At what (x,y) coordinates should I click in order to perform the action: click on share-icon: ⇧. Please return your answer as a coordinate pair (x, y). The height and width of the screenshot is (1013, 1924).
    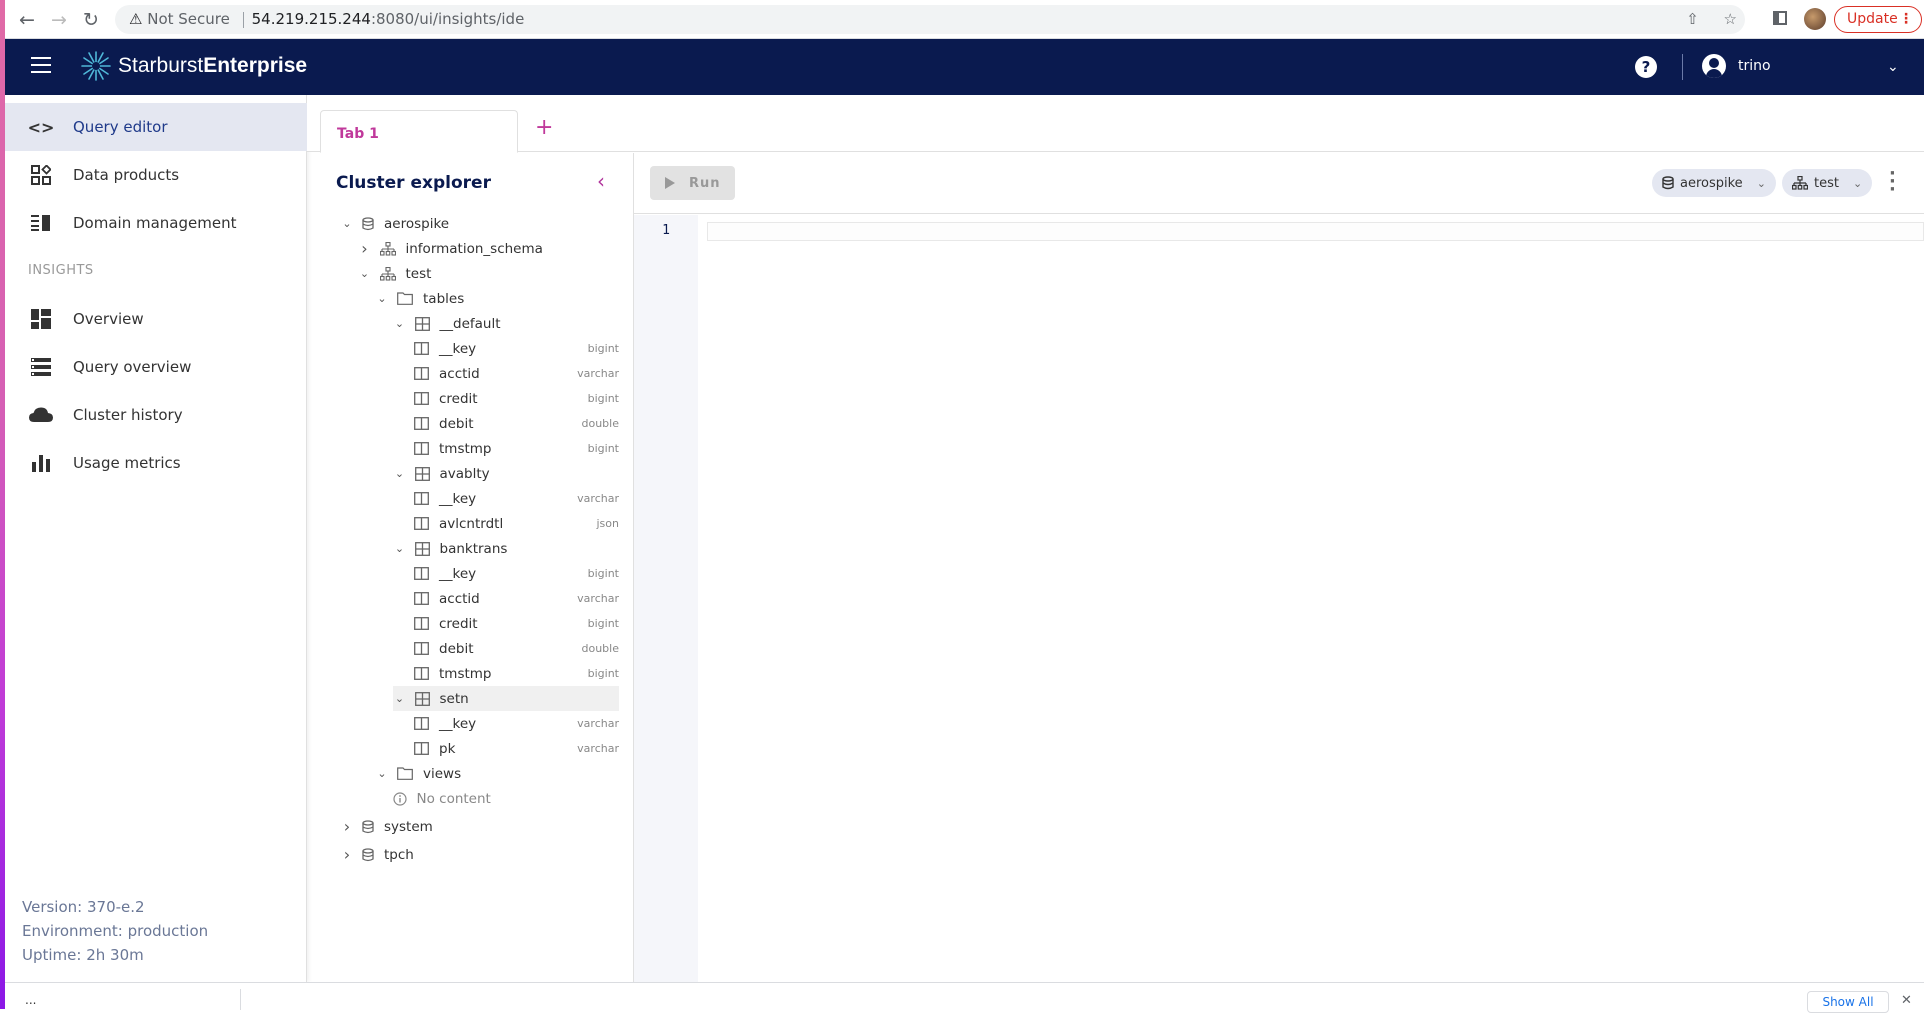
    Looking at the image, I should click on (1692, 19).